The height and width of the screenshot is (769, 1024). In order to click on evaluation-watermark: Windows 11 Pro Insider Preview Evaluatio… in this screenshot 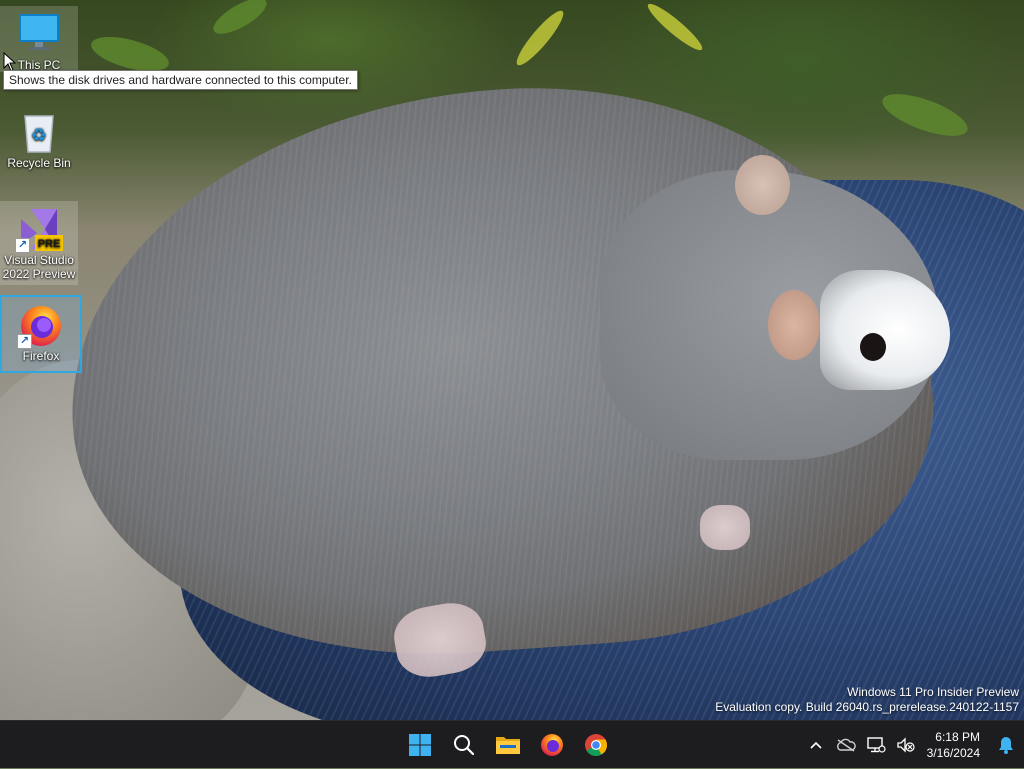, I will do `click(867, 700)`.